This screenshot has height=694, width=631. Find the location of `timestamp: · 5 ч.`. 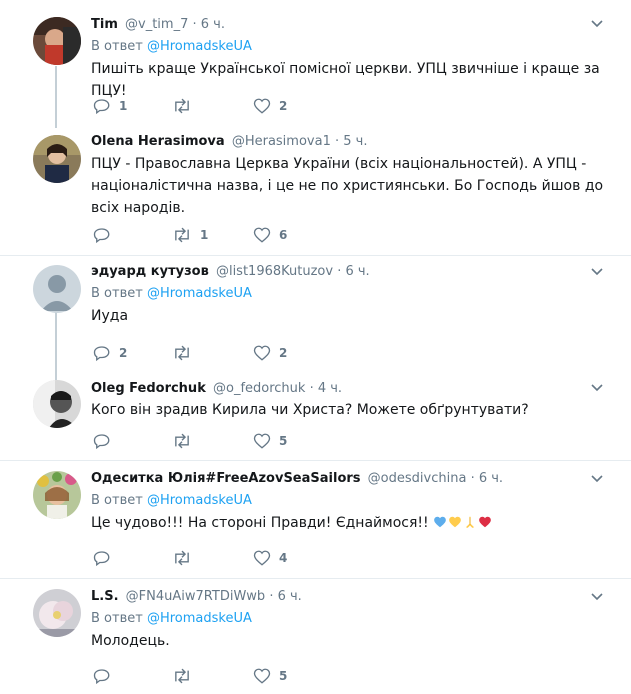

timestamp: · 5 ч. is located at coordinates (351, 141).